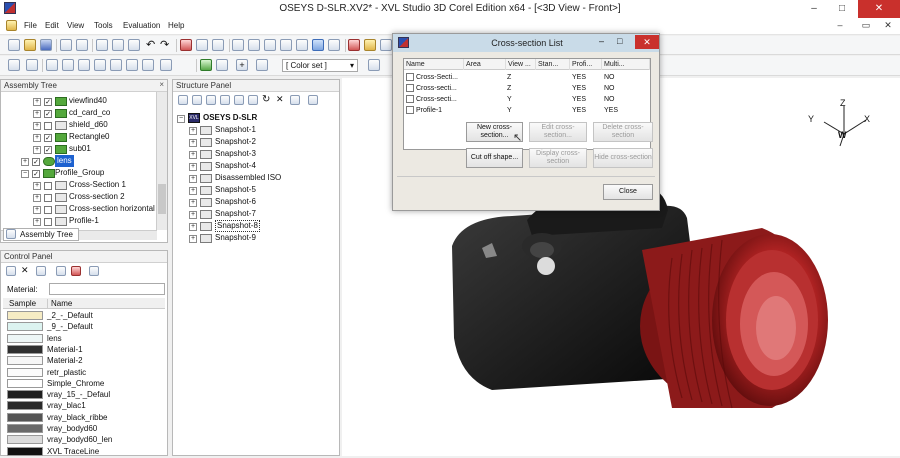  I want to click on delete-snapshot-icon: ✕, so click(281, 100).